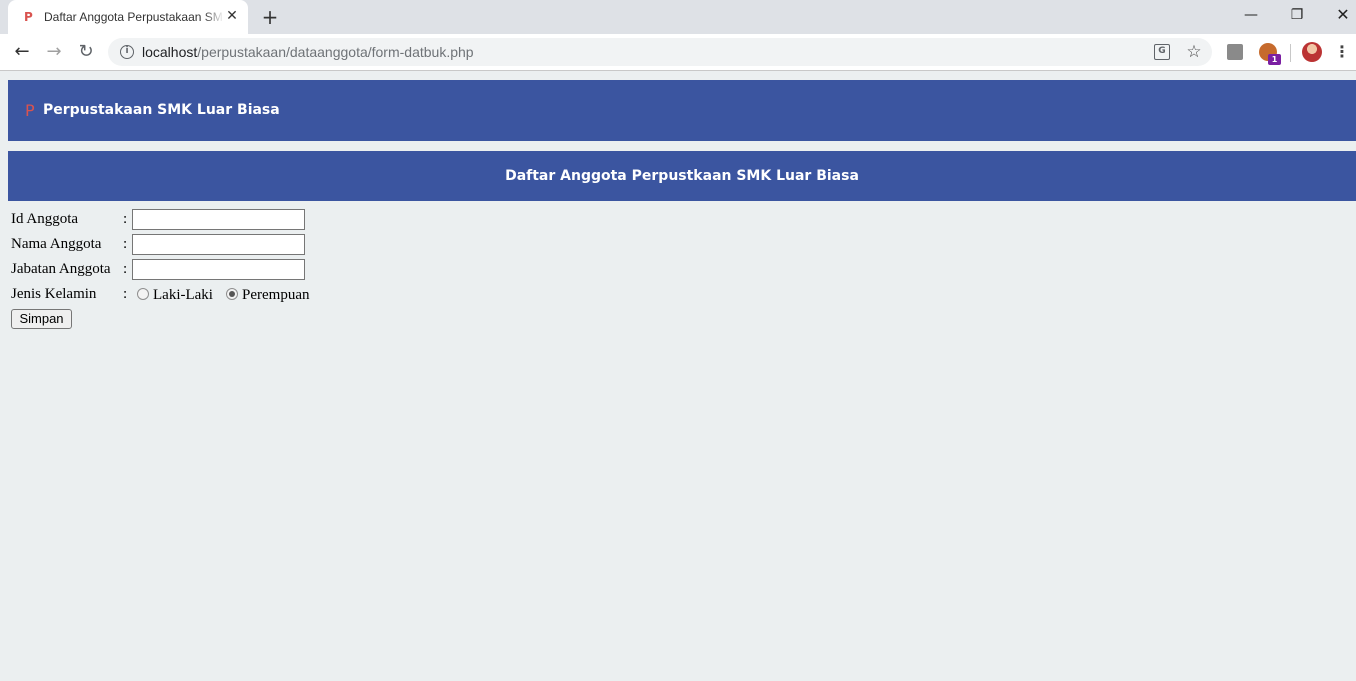 This screenshot has width=1356, height=681. Describe the element at coordinates (1274, 59) in the screenshot. I see `extension-badge: 1` at that location.